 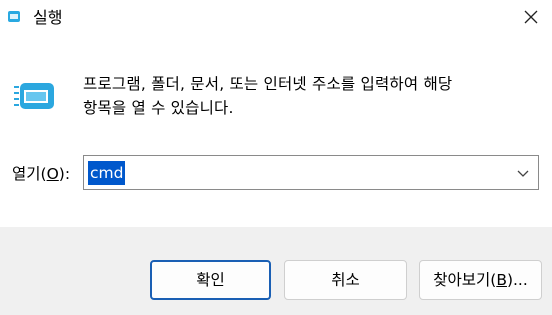 What do you see at coordinates (501, 280) in the screenshot?
I see `browse-label-accelerator: B` at bounding box center [501, 280].